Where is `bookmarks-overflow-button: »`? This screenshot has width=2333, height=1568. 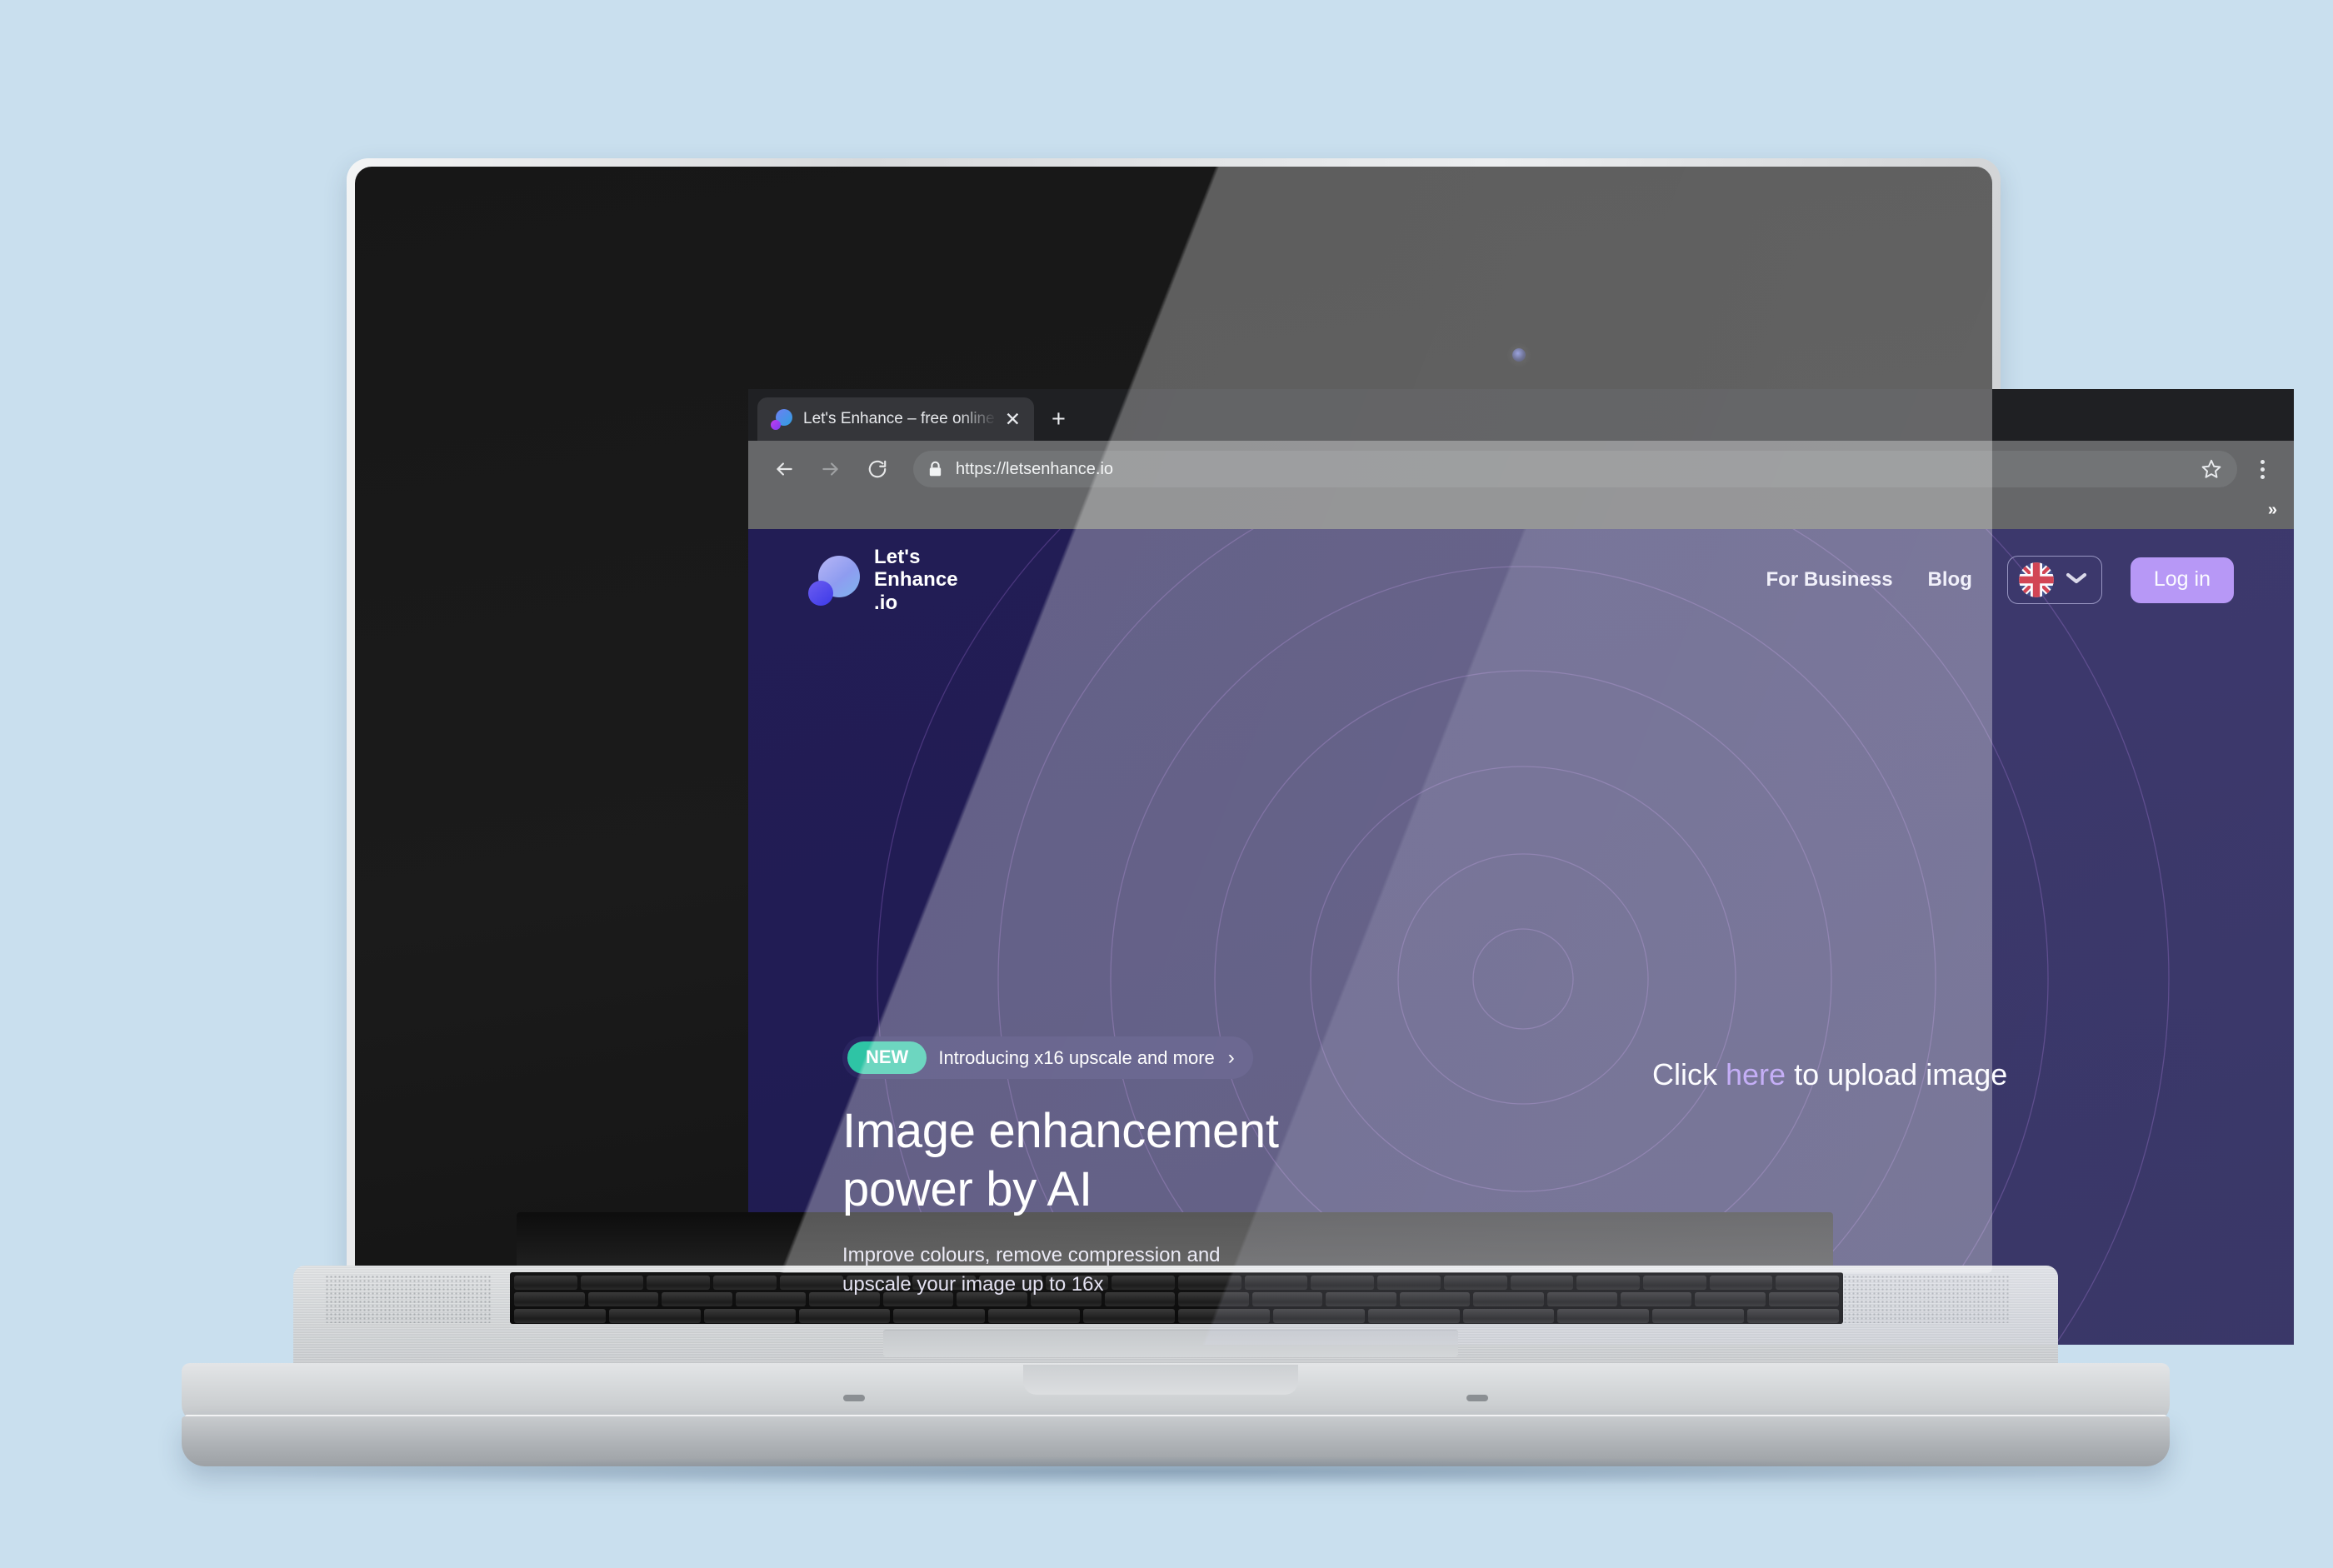 bookmarks-overflow-button: » is located at coordinates (2272, 510).